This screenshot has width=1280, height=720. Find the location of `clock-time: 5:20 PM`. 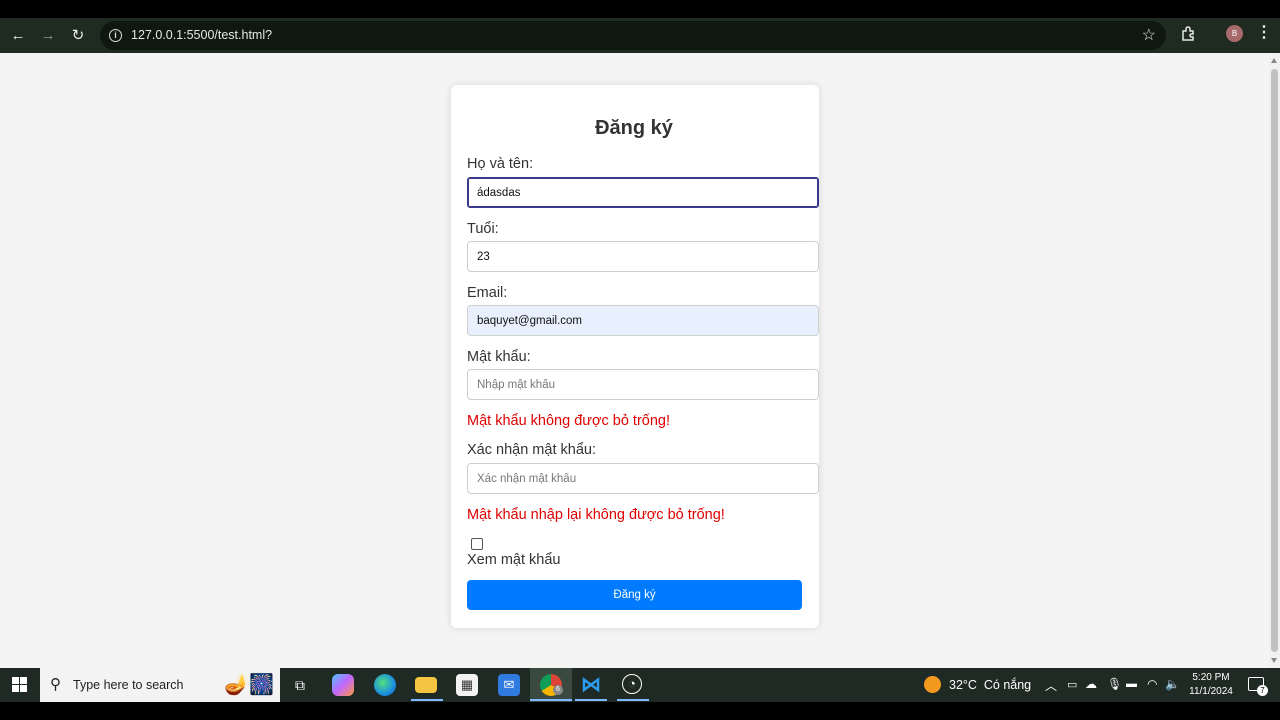

clock-time: 5:20 PM is located at coordinates (1211, 677).